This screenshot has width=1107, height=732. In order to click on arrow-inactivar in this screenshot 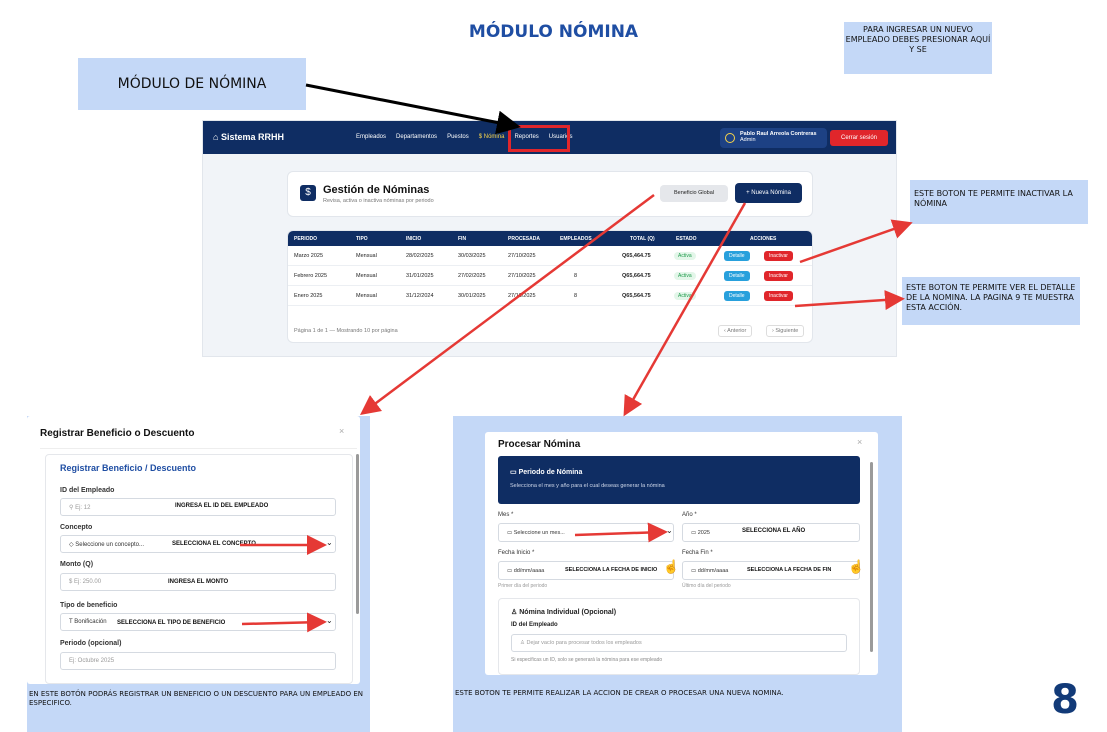, I will do `click(856, 241)`.